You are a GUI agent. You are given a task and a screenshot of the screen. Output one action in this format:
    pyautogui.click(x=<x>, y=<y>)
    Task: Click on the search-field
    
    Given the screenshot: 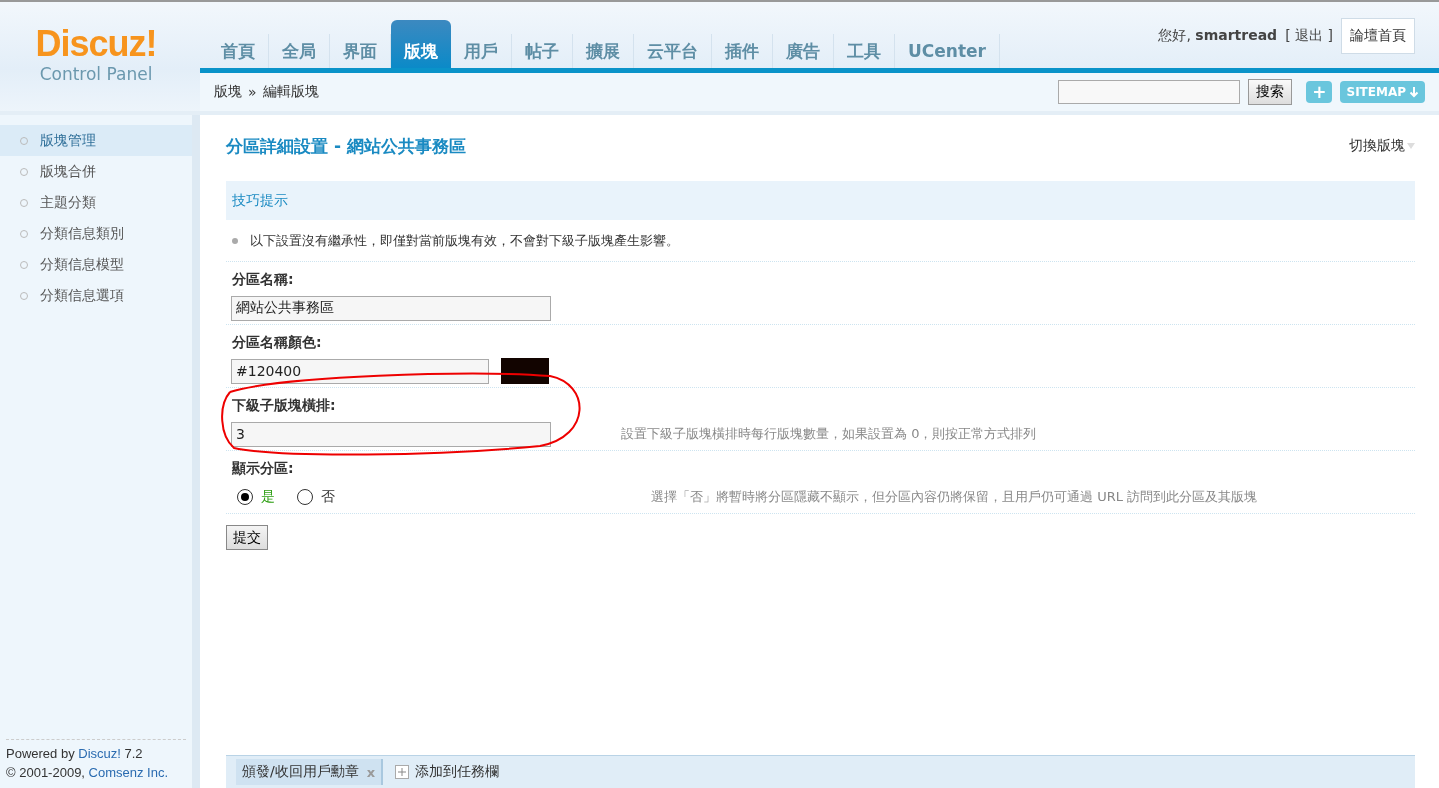 What is the action you would take?
    pyautogui.click(x=1149, y=92)
    